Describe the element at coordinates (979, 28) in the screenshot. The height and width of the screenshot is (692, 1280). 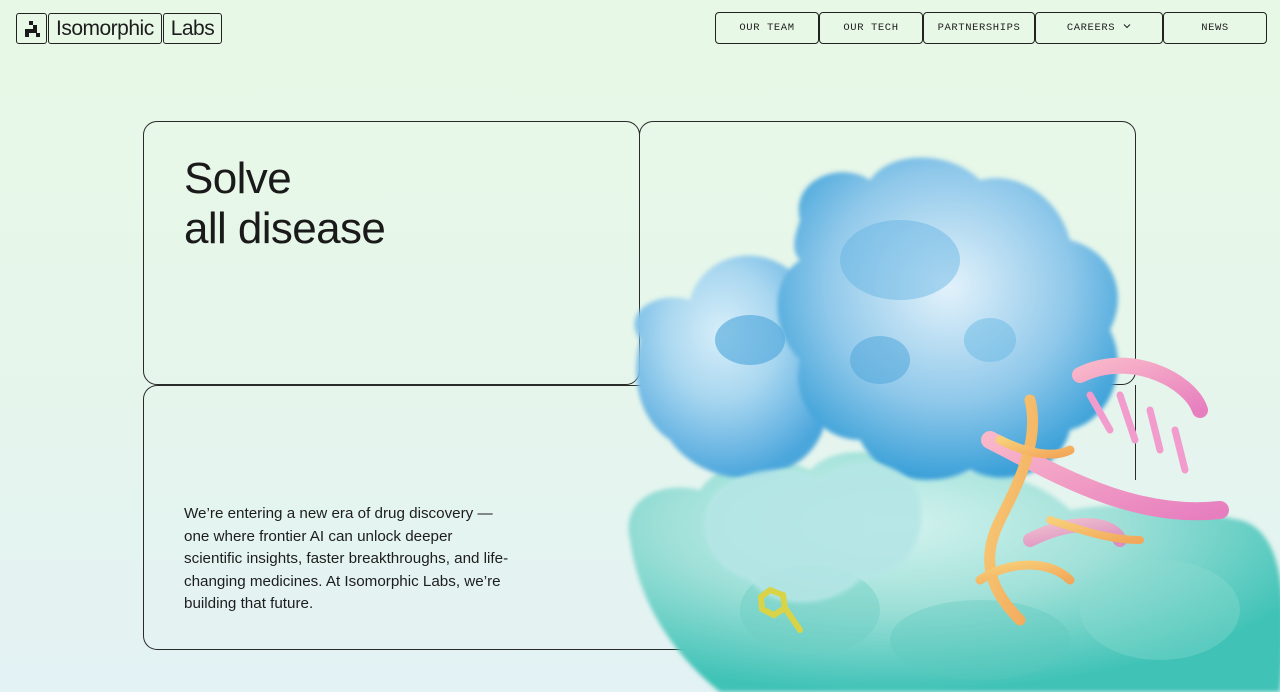
I see `nav-partnerships: PARTNERSHIPS` at that location.